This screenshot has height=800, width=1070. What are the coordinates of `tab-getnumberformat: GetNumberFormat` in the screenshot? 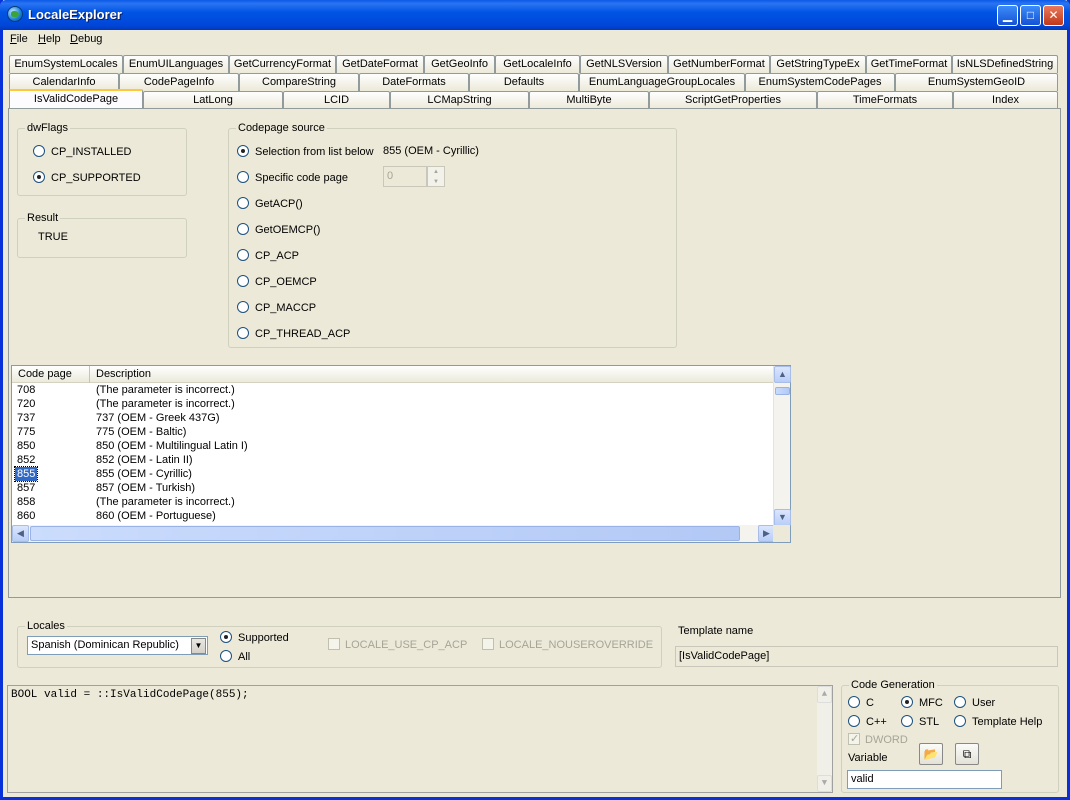 It's located at (719, 64).